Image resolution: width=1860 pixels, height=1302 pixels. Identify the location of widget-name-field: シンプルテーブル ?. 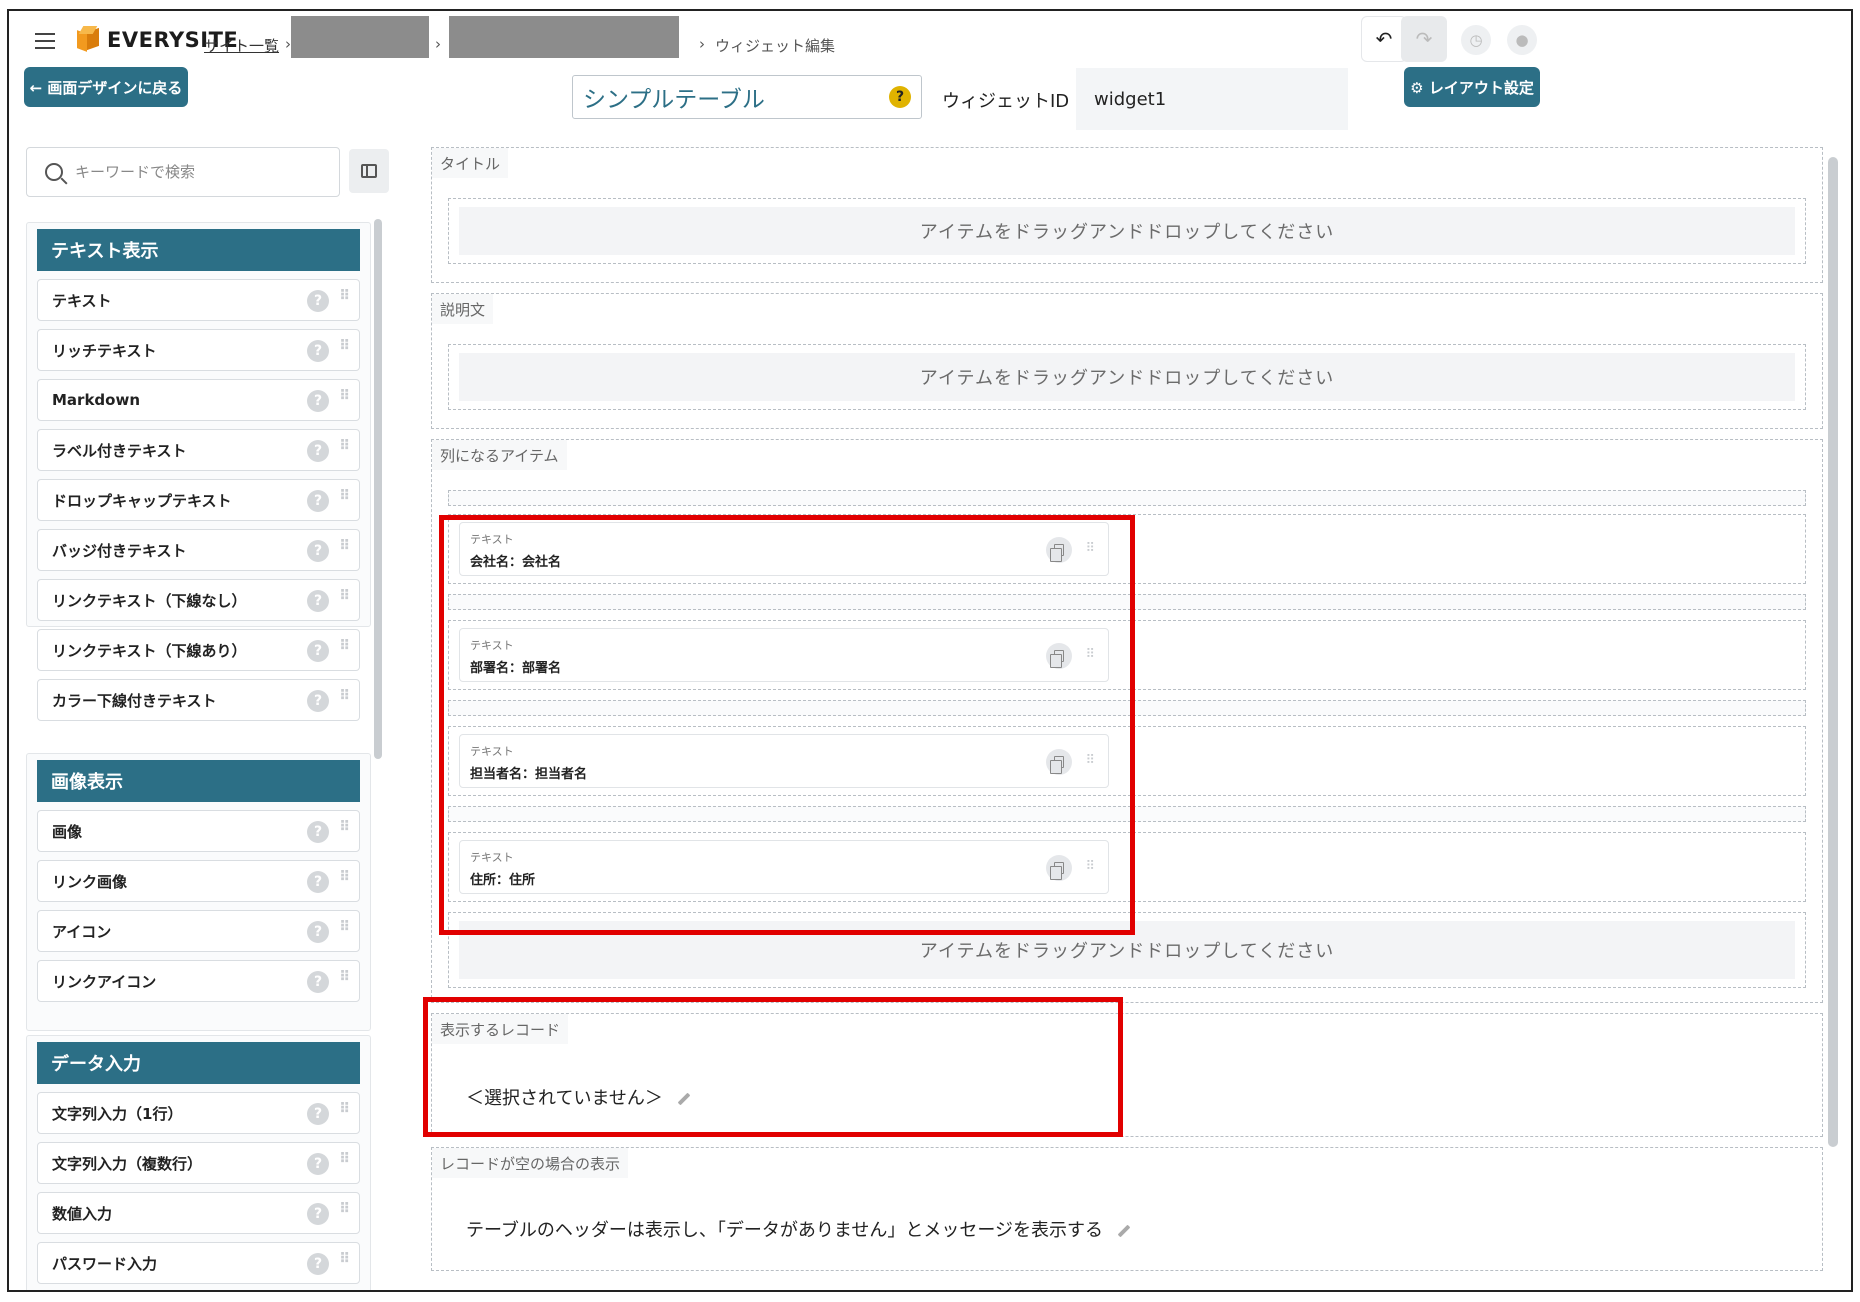
(747, 97).